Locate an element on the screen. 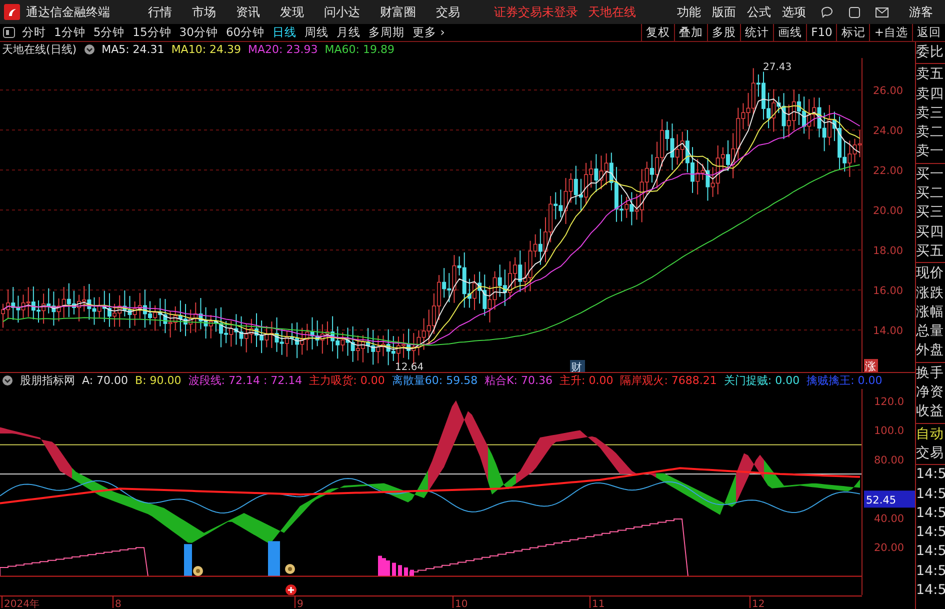  indicator-axis-label: 100.0 is located at coordinates (889, 430).